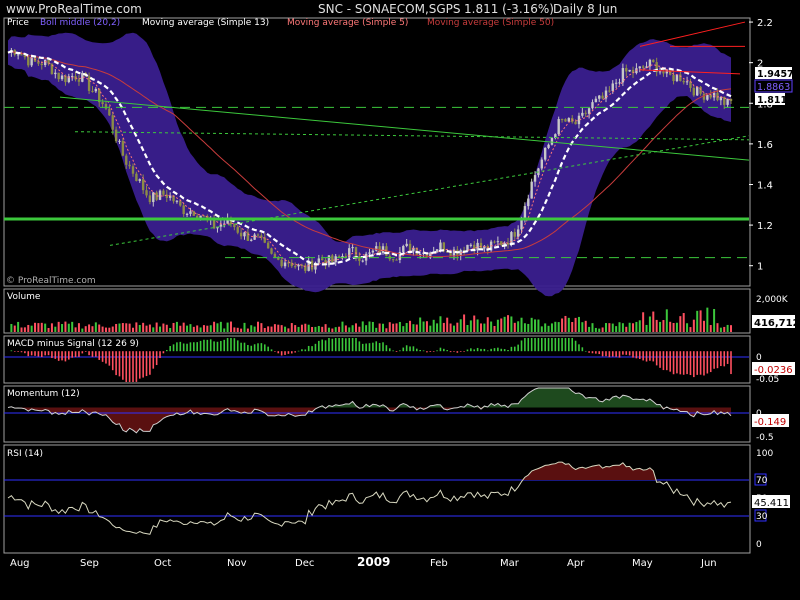 This screenshot has width=800, height=600. Describe the element at coordinates (759, 545) in the screenshot. I see `rsi-tick-0: 0` at that location.